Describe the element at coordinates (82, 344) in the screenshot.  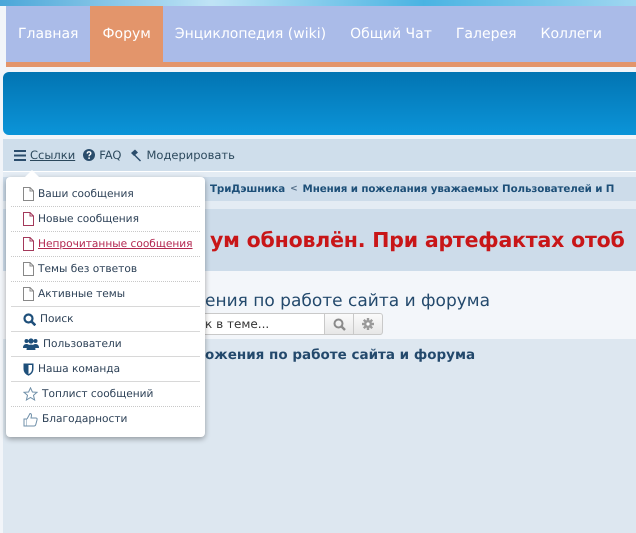
I see `menu-item: Пользователи` at that location.